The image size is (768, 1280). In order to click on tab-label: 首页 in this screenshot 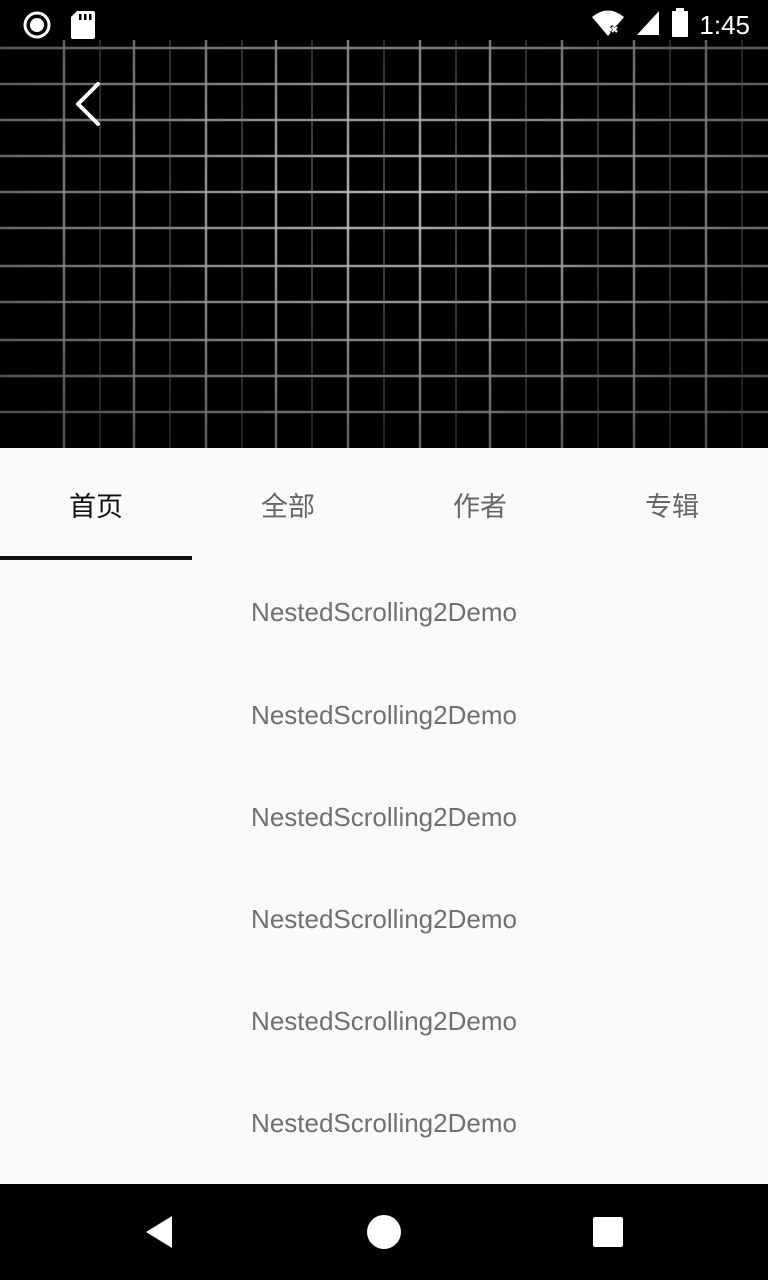, I will do `click(96, 507)`.